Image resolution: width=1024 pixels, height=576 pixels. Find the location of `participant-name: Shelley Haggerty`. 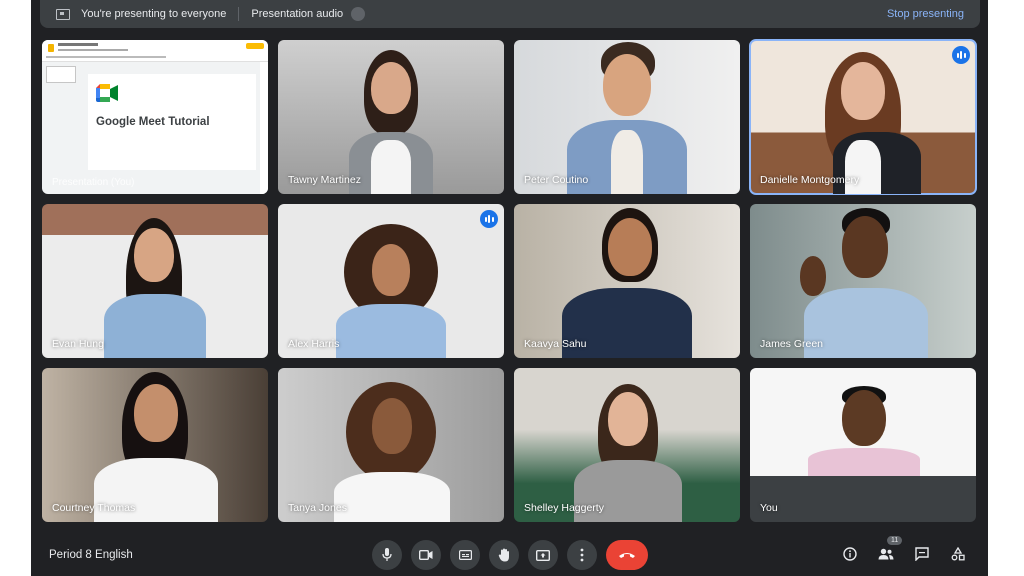

participant-name: Shelley Haggerty is located at coordinates (564, 508).